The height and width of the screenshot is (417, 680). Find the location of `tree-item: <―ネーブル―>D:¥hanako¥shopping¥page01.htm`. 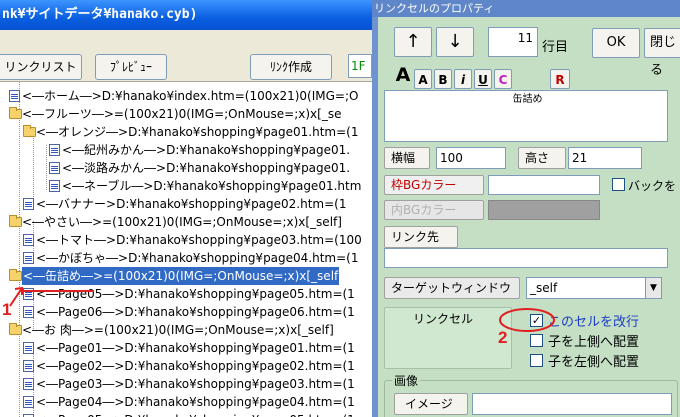

tree-item: <―ネーブル―>D:¥hanako¥shopping¥page01.htm is located at coordinates (186, 186).